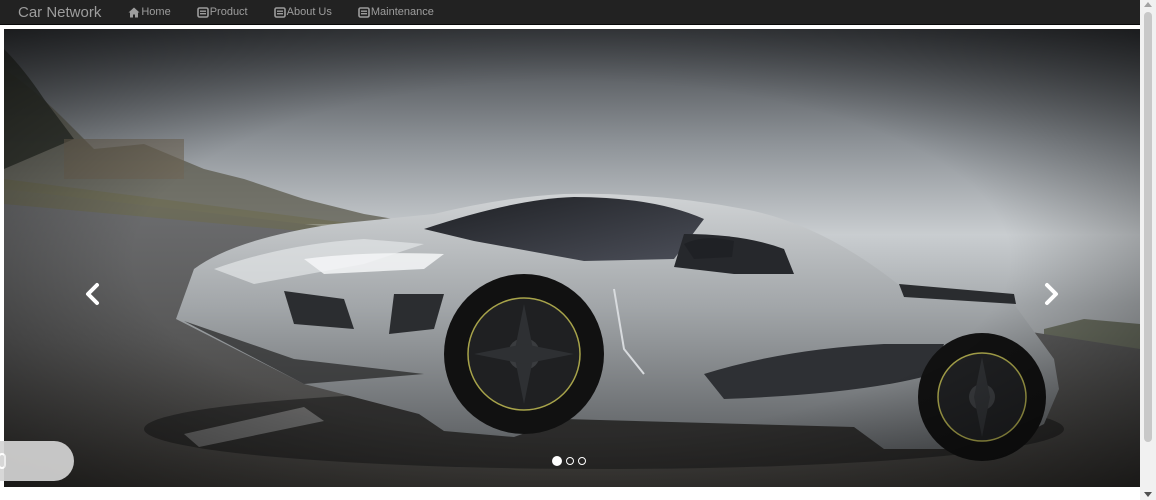 Image resolution: width=1156 pixels, height=500 pixels. Describe the element at coordinates (1148, 227) in the screenshot. I see `scrollbar-thumb` at that location.